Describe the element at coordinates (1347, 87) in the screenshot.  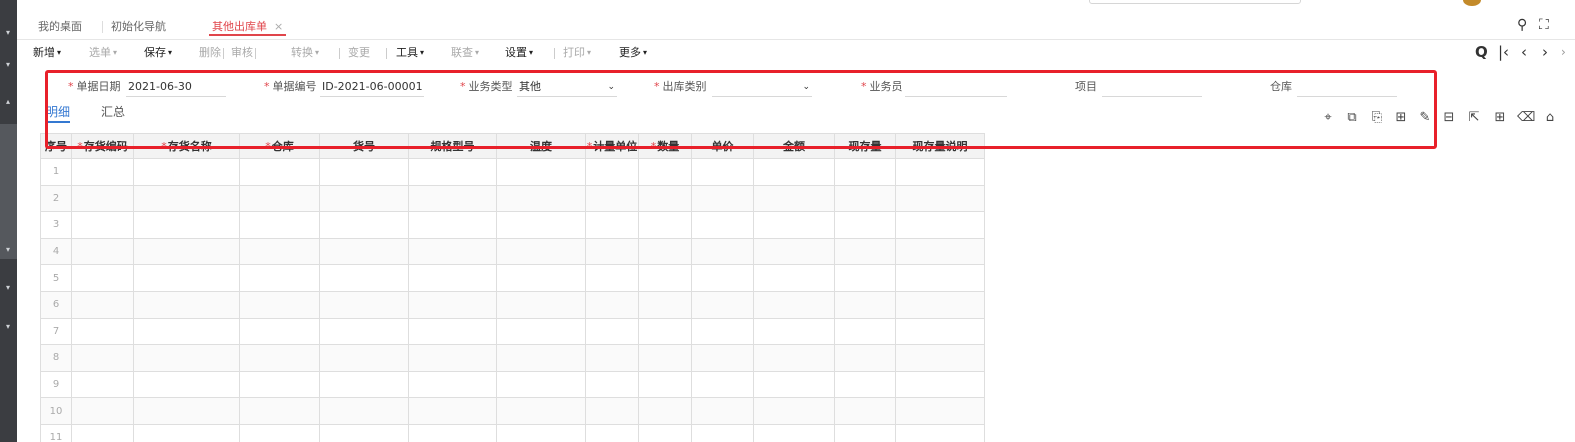
I see `warehouse-input` at that location.